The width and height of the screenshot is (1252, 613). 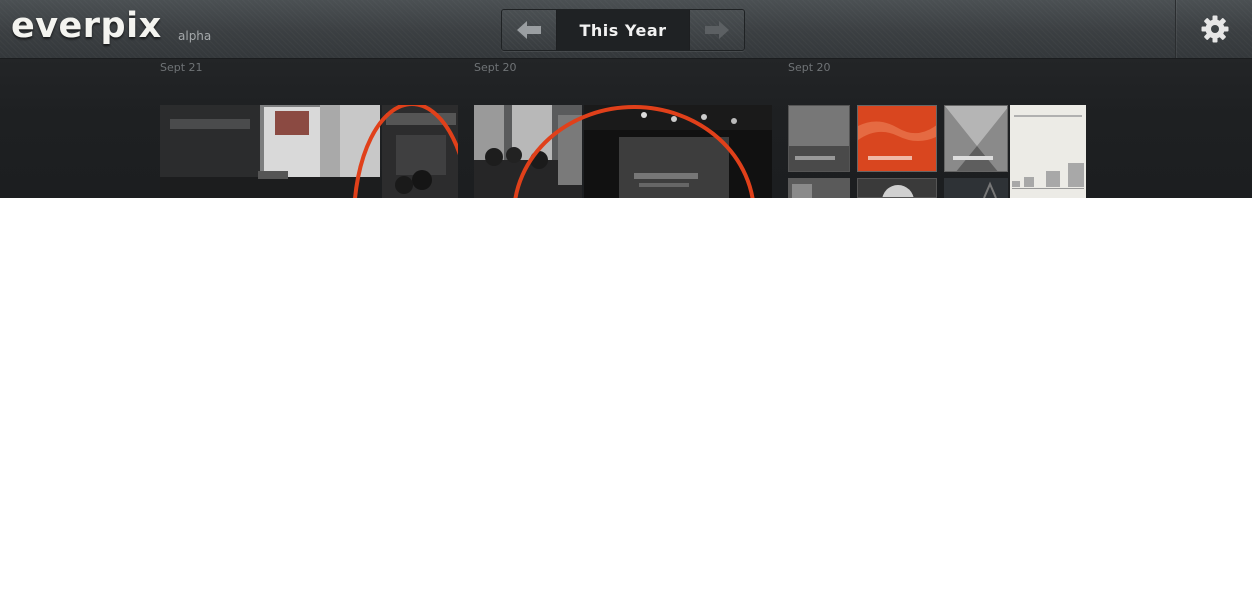 I want to click on arrow-right-icon, so click(x=717, y=30).